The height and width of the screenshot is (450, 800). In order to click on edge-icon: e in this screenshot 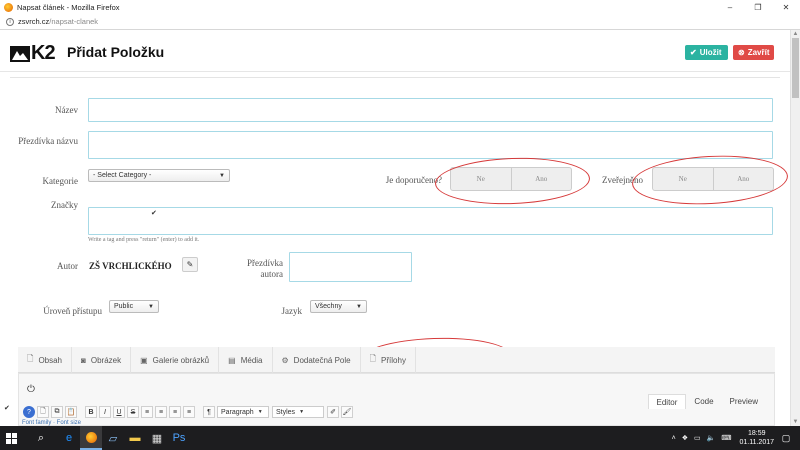, I will do `click(69, 438)`.